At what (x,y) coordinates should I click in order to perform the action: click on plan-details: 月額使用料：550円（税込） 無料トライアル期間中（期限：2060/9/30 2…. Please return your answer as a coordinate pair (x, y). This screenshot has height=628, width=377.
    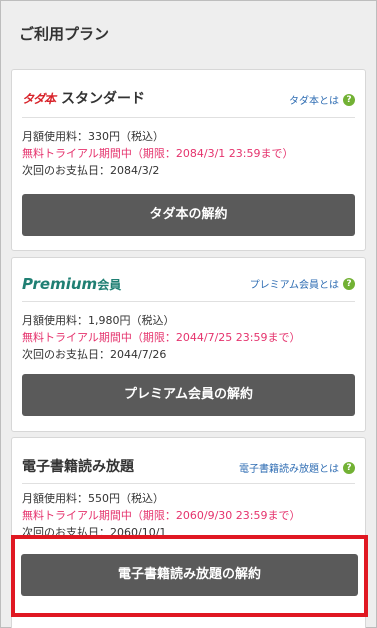
    Looking at the image, I should click on (188, 515).